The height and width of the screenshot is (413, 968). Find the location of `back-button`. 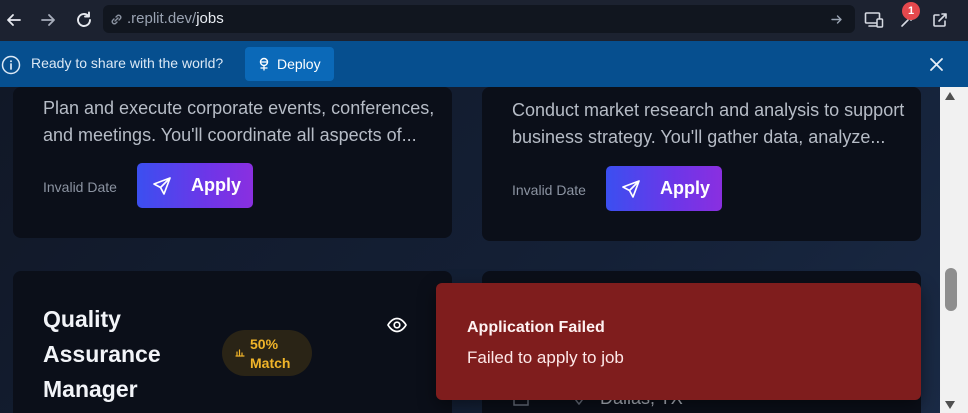

back-button is located at coordinates (14, 20).